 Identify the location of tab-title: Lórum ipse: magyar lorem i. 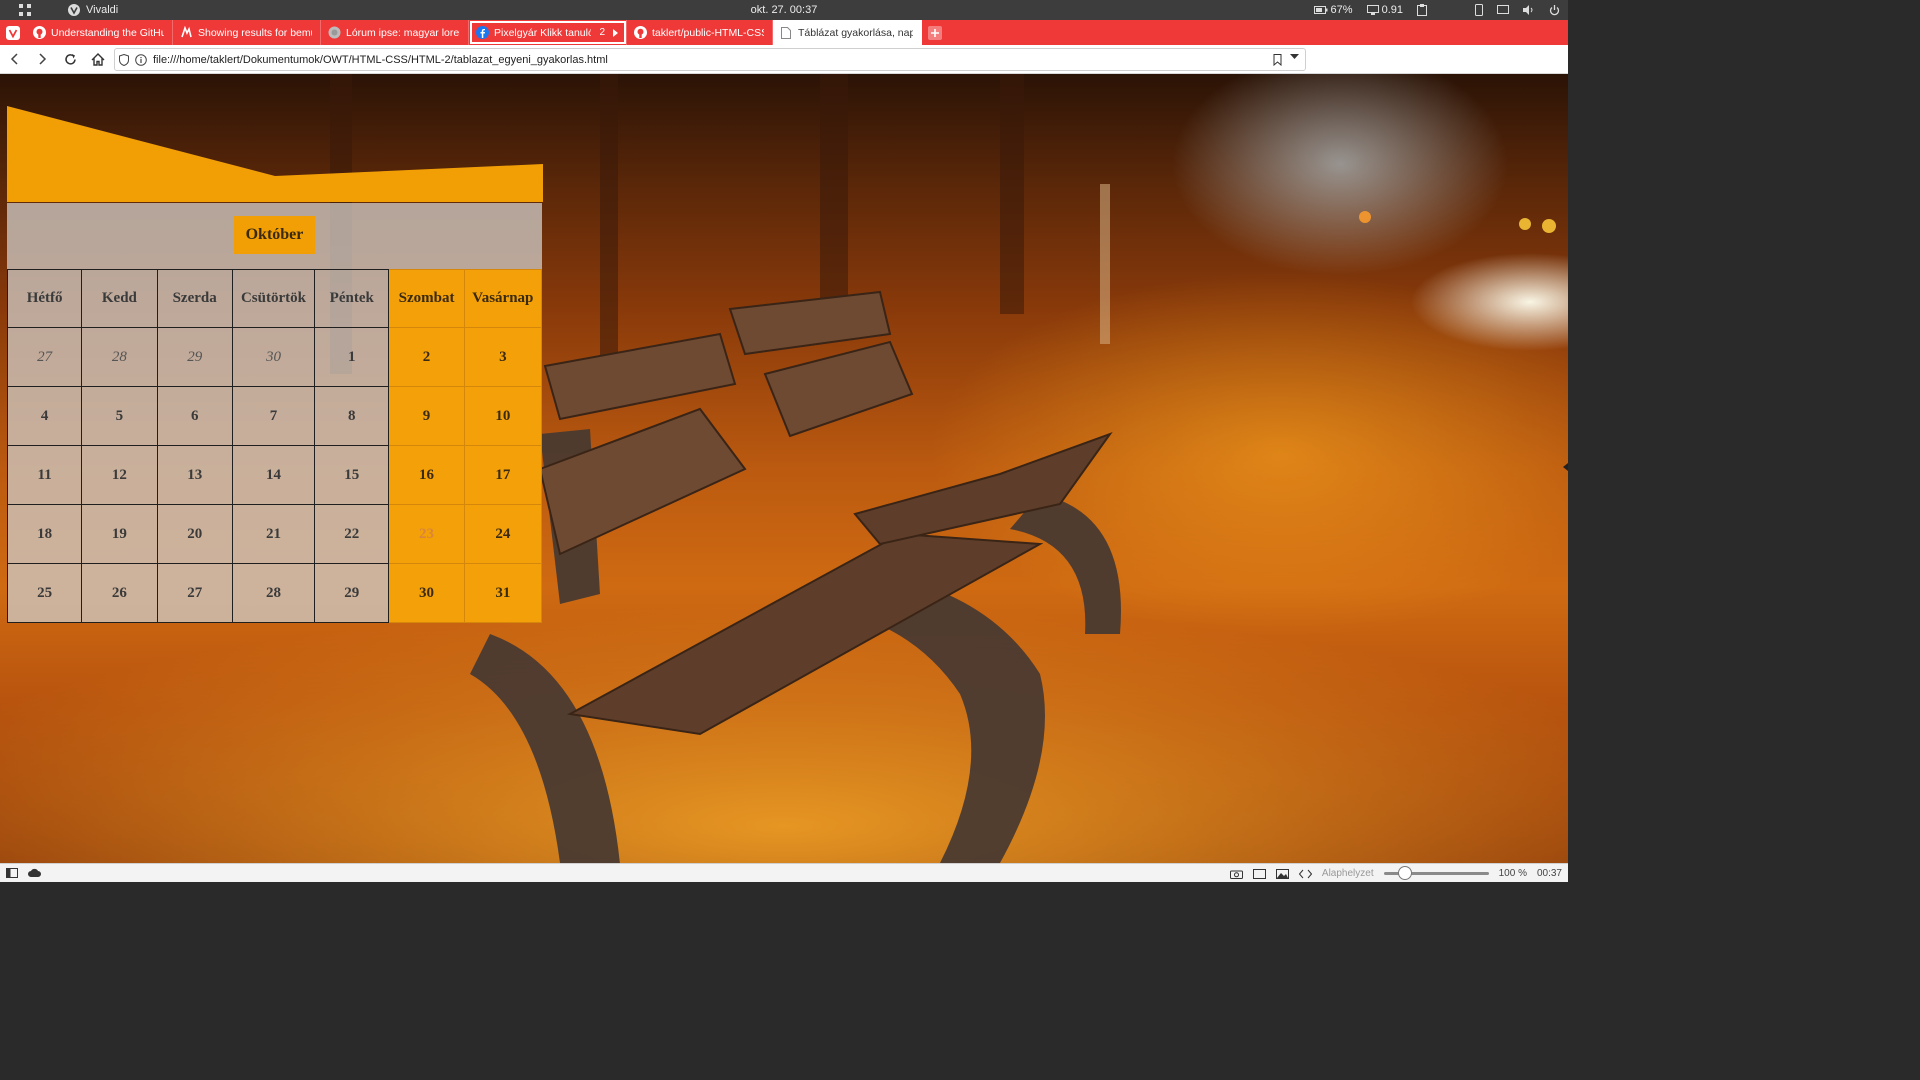
(403, 32).